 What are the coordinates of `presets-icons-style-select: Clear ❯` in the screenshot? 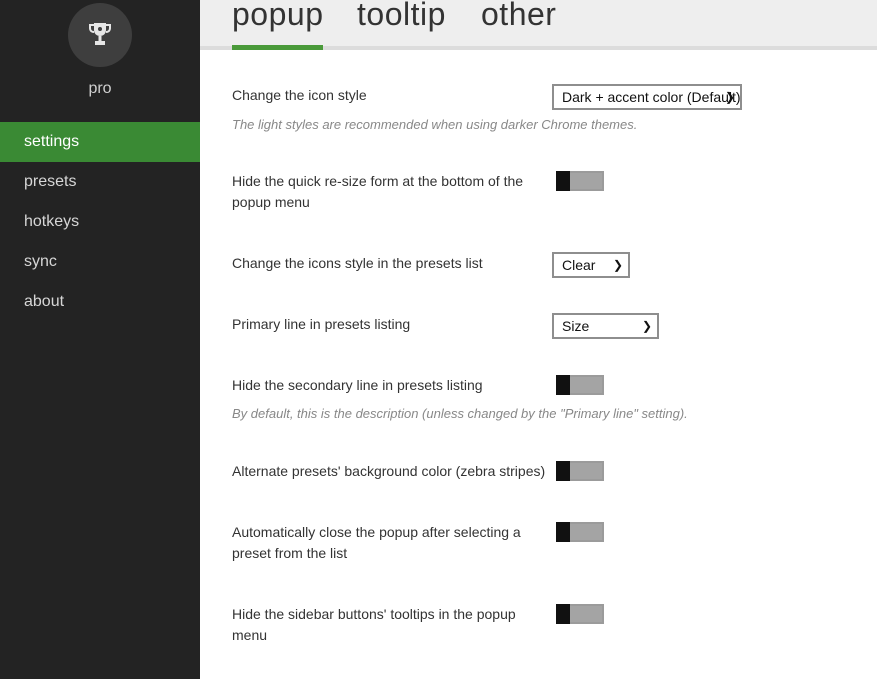 It's located at (591, 265).